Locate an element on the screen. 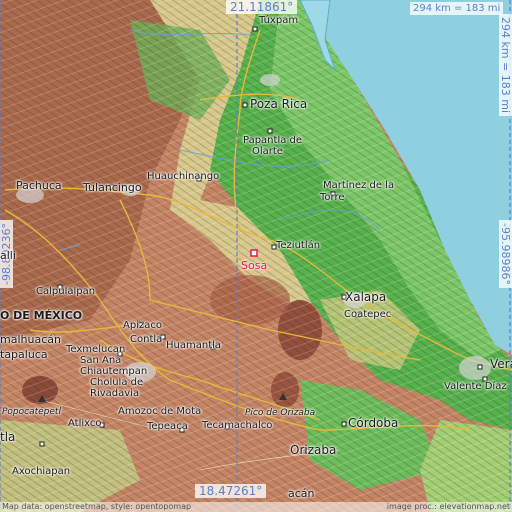 The image size is (512, 512). place-valente-diaz: Valente Díaz is located at coordinates (475, 386).